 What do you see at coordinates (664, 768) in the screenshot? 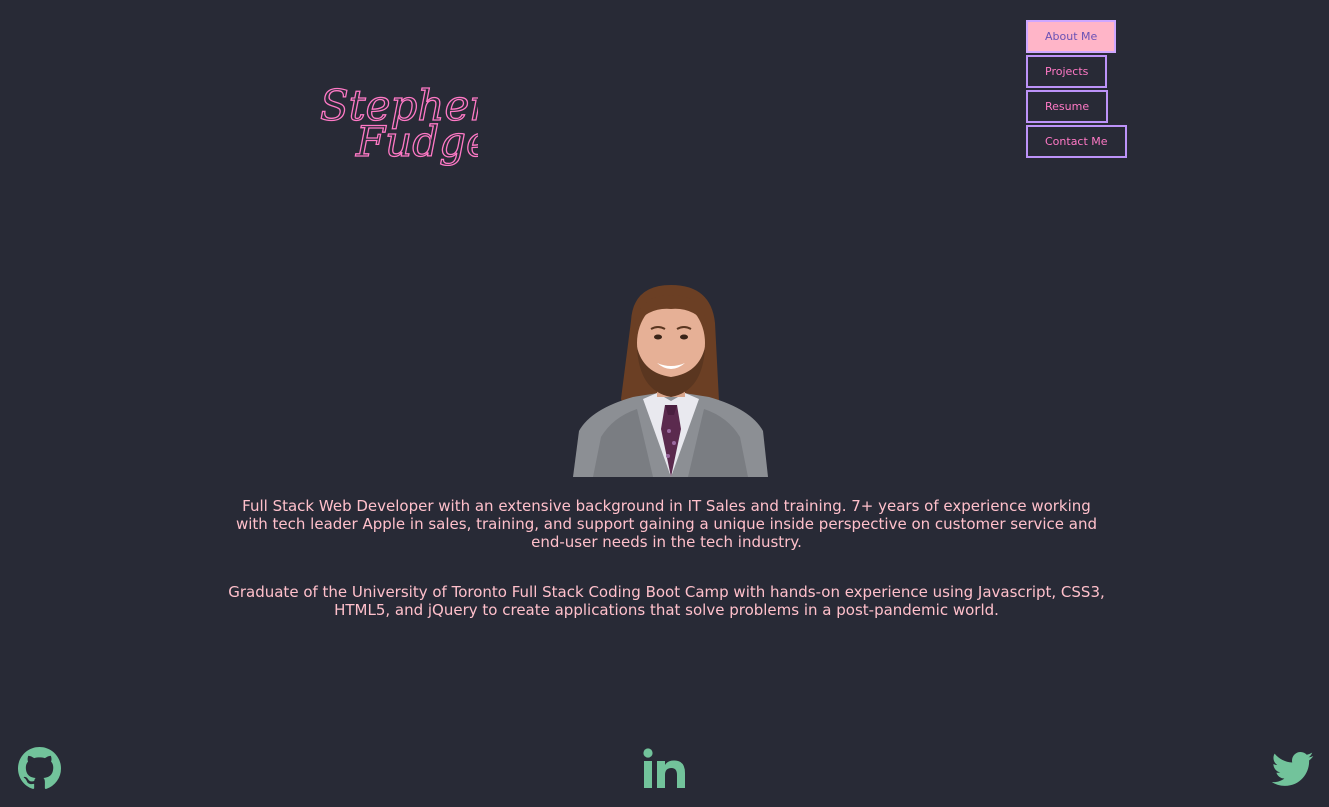
I see `linkedin-icon` at bounding box center [664, 768].